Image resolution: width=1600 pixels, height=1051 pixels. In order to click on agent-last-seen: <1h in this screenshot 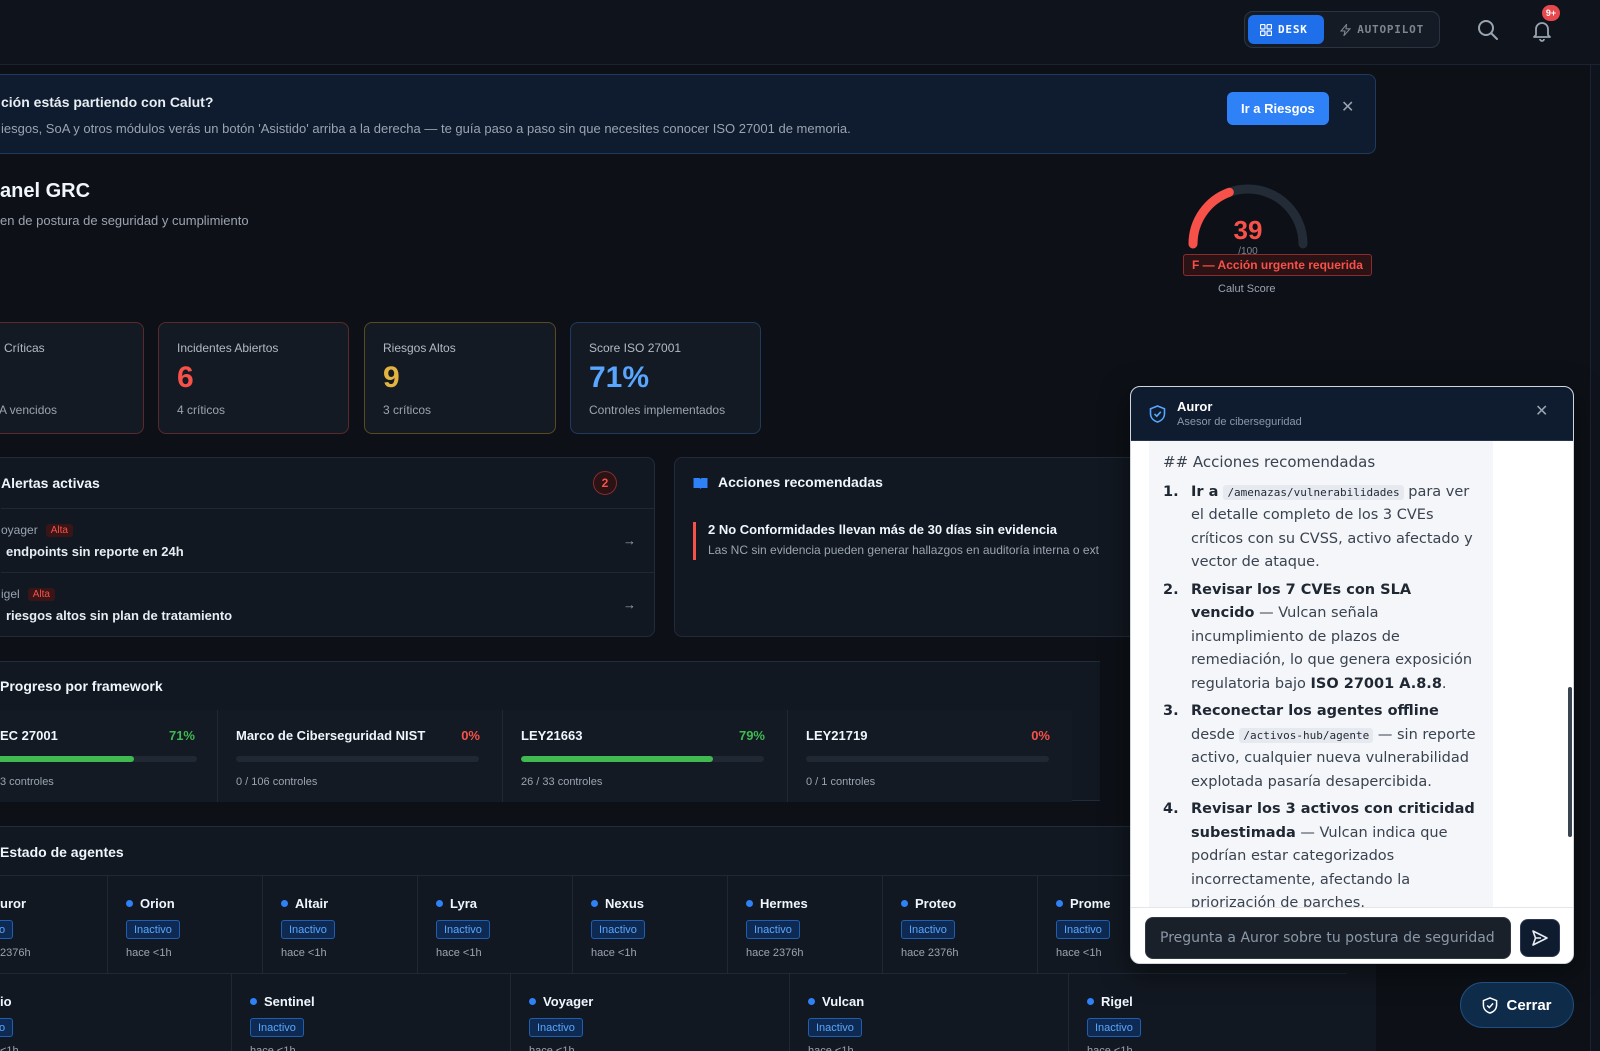, I will do `click(9, 1048)`.